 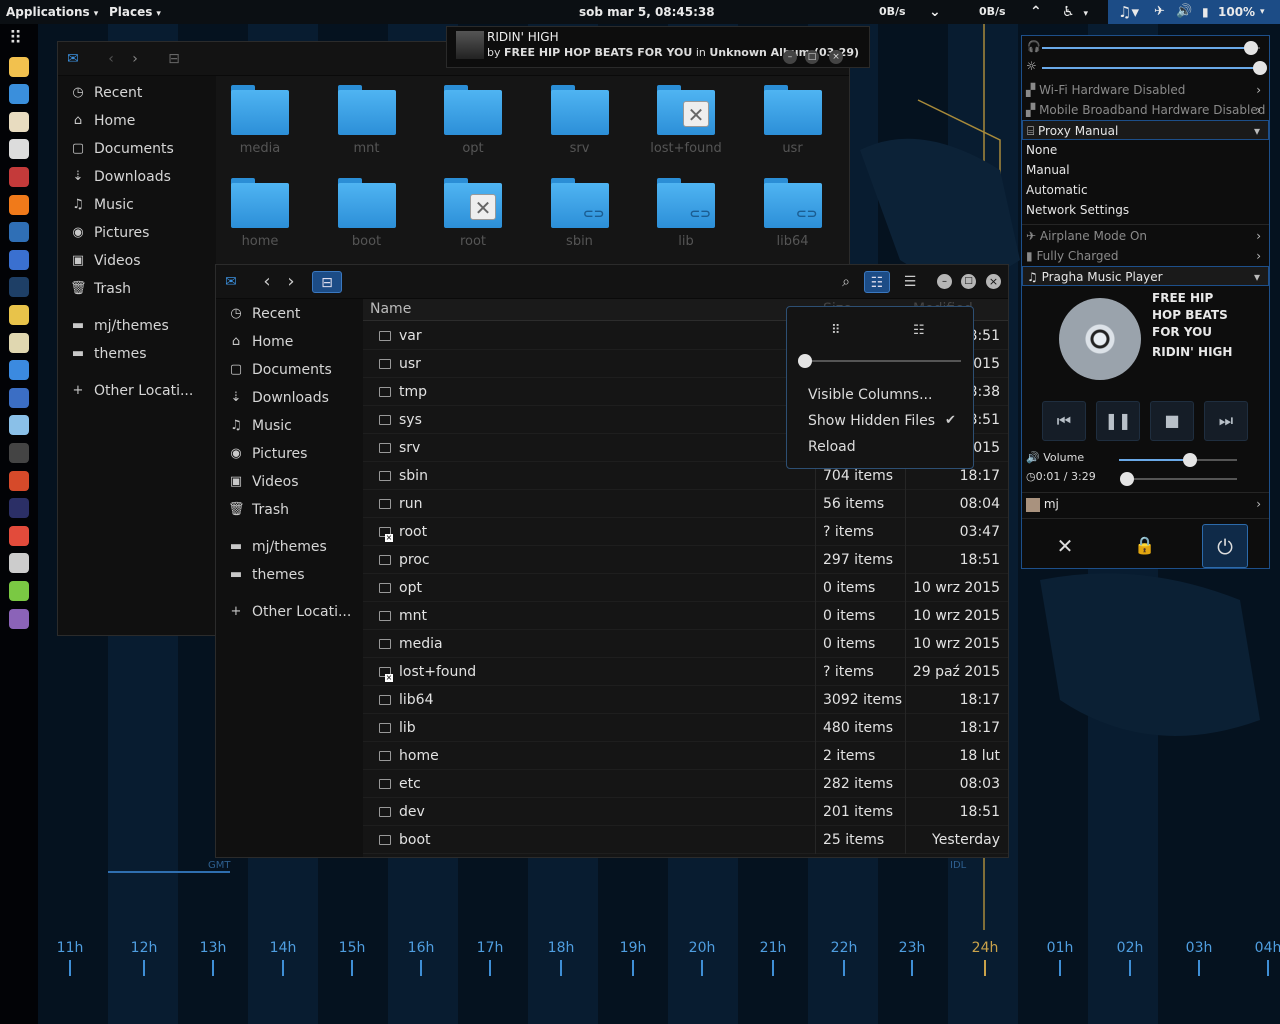 What do you see at coordinates (1145, 110) in the screenshot?
I see `mobile-broadband-item: ▞ Mobile Broadband Hardware Disabled ›` at bounding box center [1145, 110].